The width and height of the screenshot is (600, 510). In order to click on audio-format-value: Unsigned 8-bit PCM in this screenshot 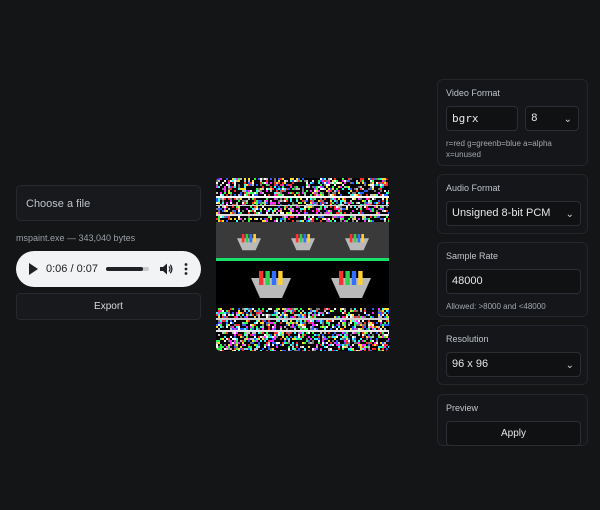, I will do `click(501, 213)`.